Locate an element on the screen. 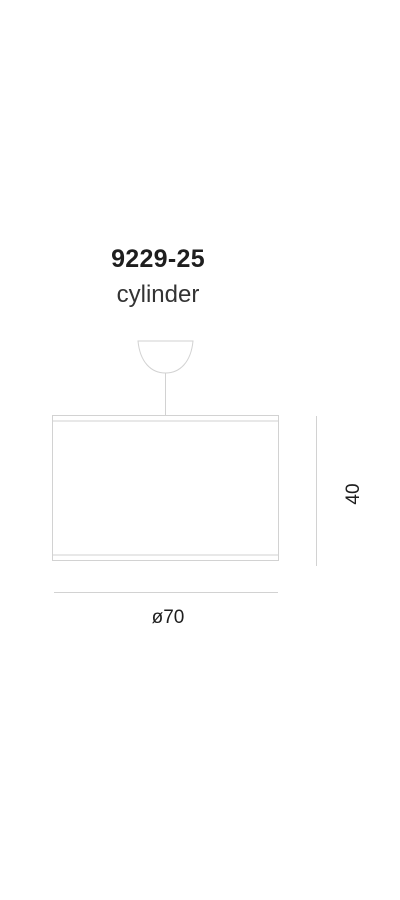  cylinder-shade is located at coordinates (165, 488).